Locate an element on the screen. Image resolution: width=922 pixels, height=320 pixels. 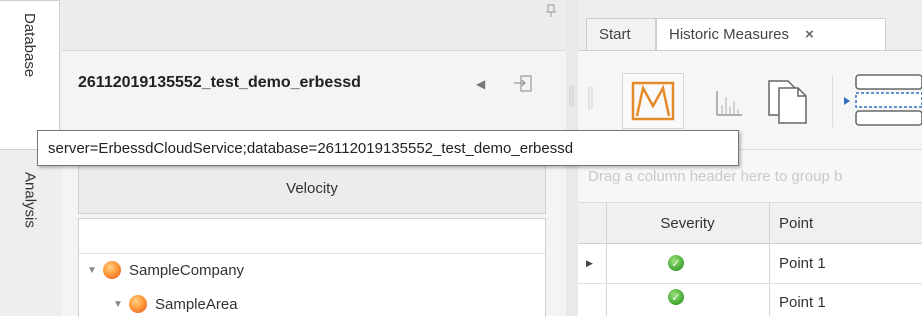
group-by-hint: Drag a column header here to group b is located at coordinates (715, 176).